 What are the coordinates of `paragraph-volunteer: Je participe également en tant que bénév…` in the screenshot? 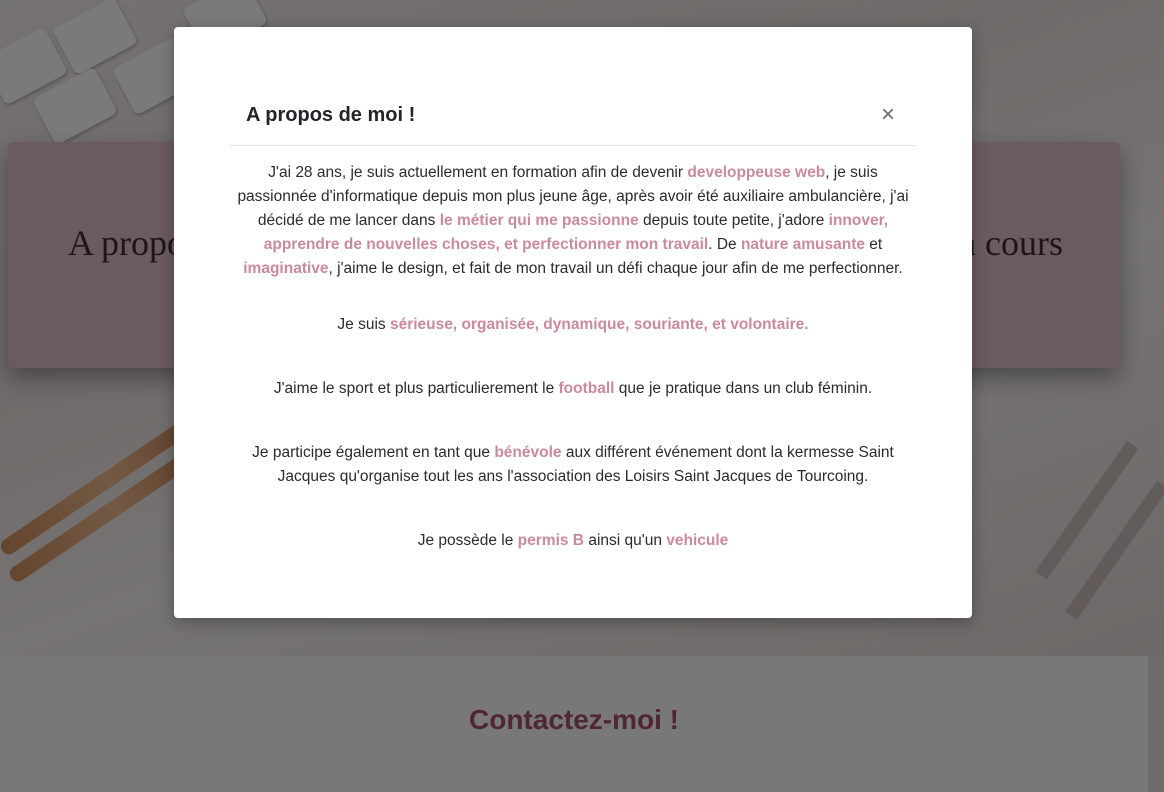 It's located at (573, 465).